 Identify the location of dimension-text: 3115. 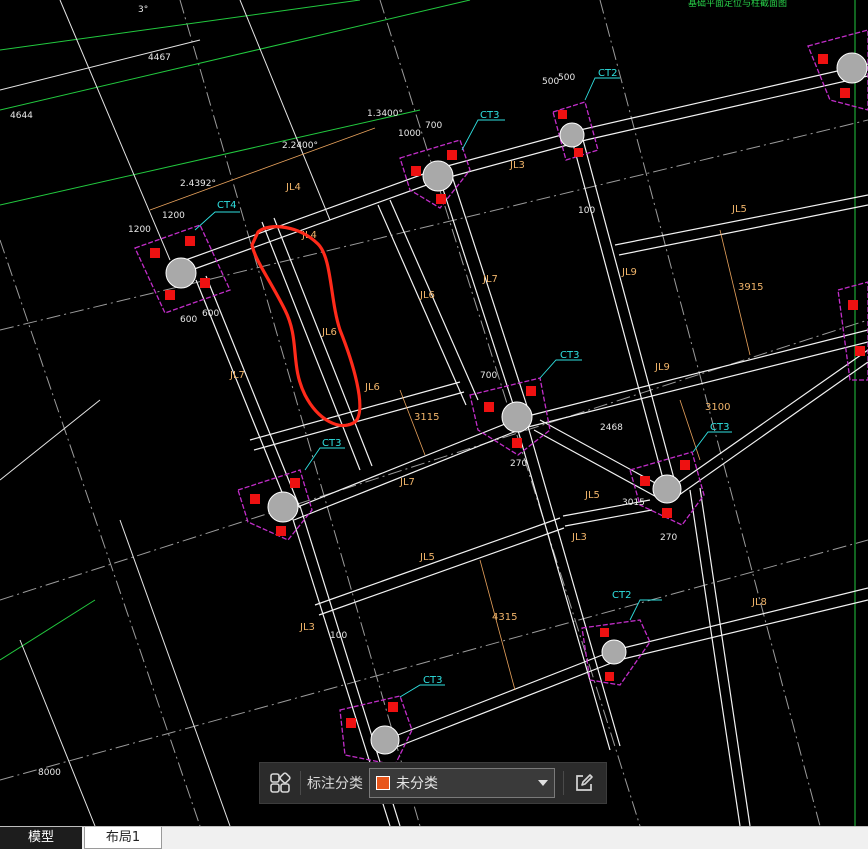
(426, 417).